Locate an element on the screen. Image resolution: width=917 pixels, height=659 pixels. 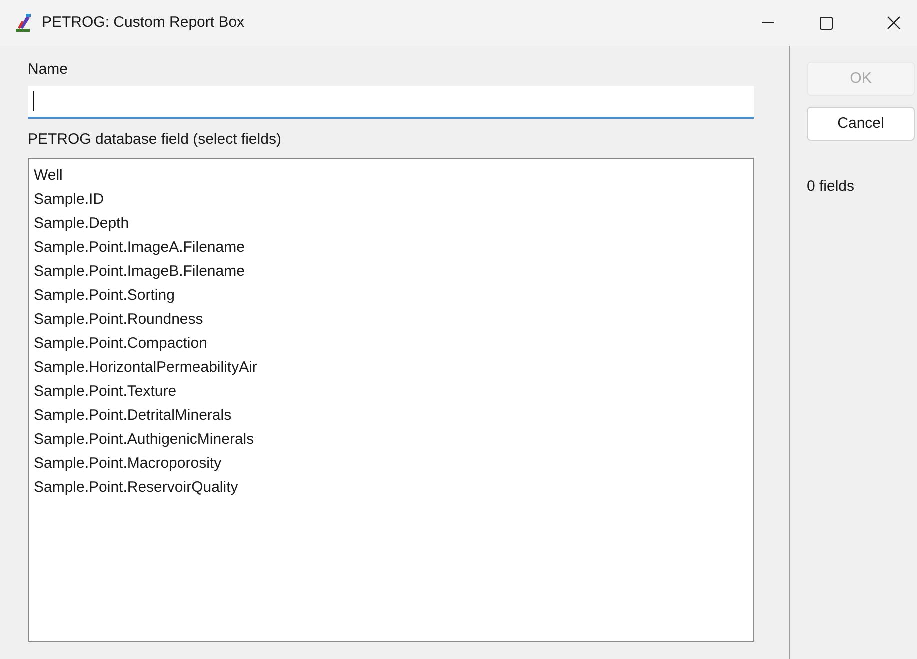
list-item: Sample.HorizontalPermeabilityAir is located at coordinates (391, 368).